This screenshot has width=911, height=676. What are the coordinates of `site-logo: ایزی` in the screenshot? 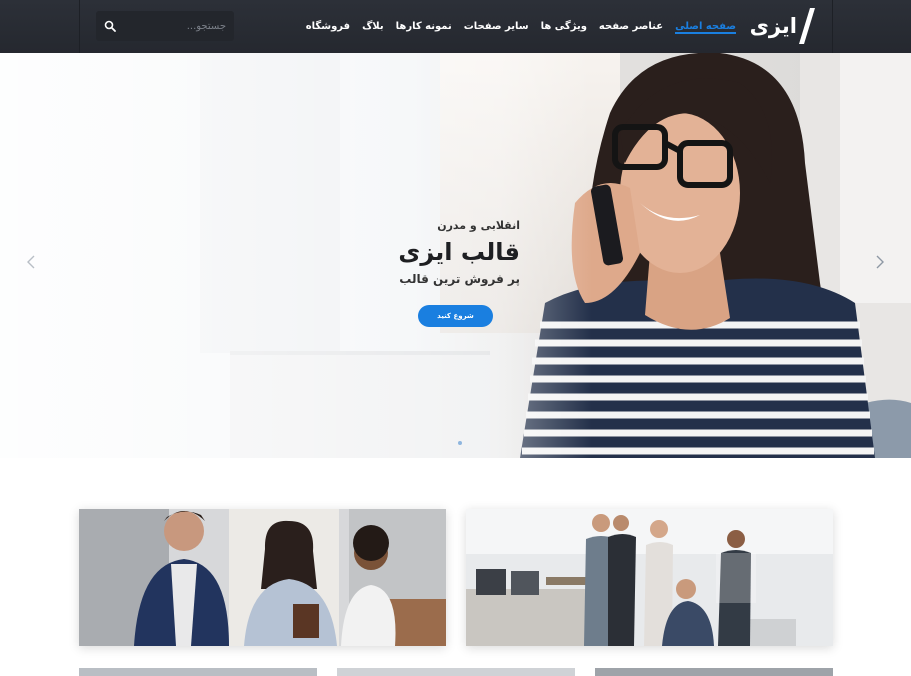 It's located at (782, 26).